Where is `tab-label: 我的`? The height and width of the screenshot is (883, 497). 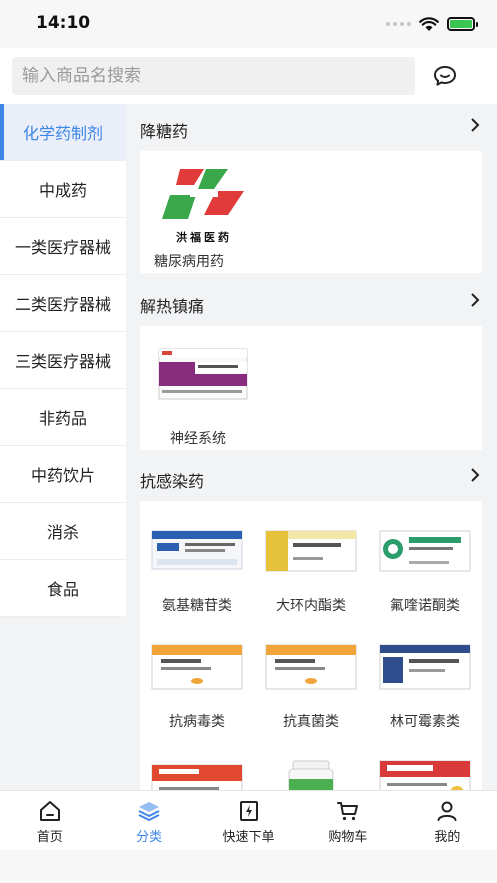
tab-label: 我的 is located at coordinates (447, 837).